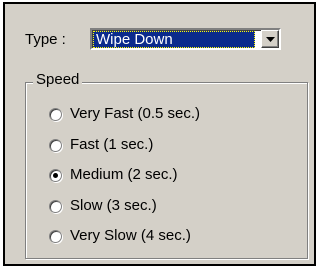  I want to click on speed-option-label: Very Fast (0.5 sec.), so click(135, 113).